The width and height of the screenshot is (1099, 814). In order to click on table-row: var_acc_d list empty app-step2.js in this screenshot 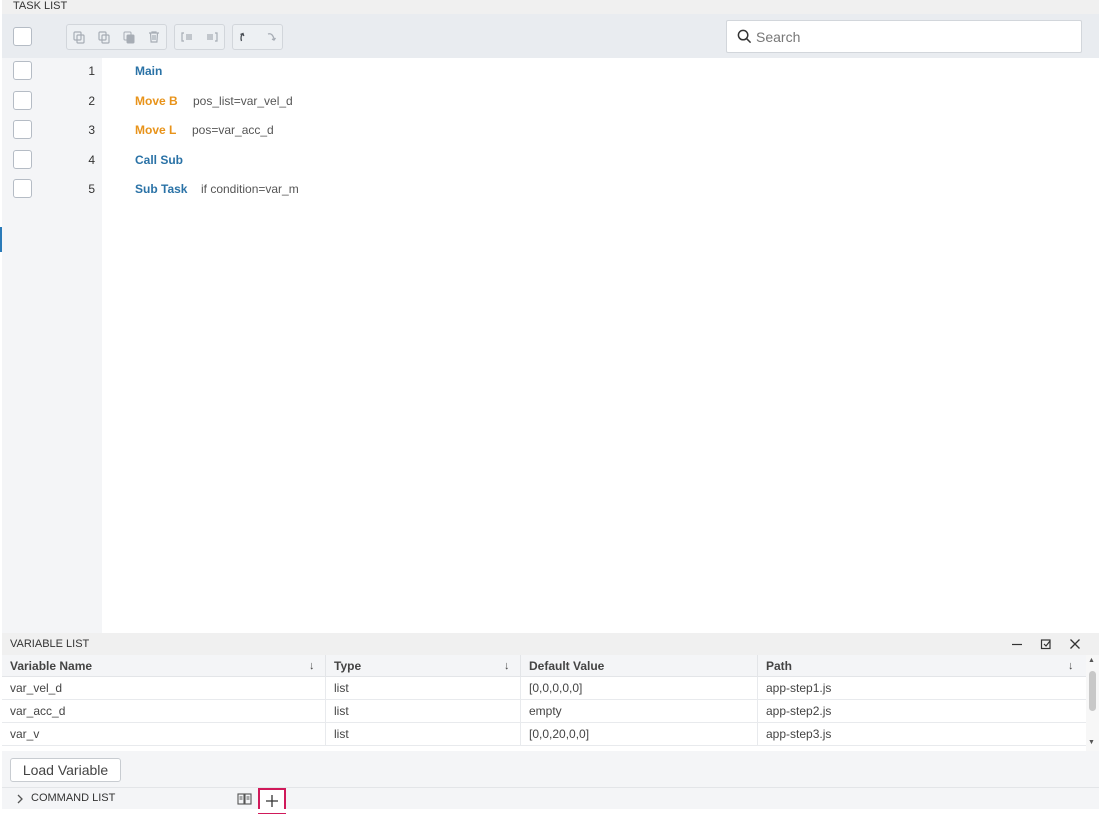, I will do `click(544, 711)`.